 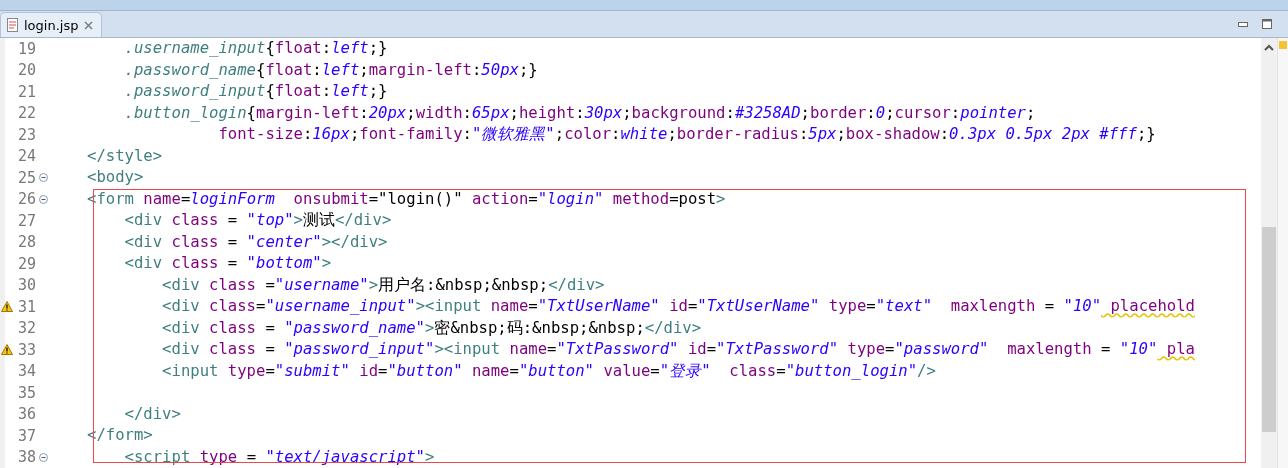 I want to click on line-number: 23, so click(x=27, y=134).